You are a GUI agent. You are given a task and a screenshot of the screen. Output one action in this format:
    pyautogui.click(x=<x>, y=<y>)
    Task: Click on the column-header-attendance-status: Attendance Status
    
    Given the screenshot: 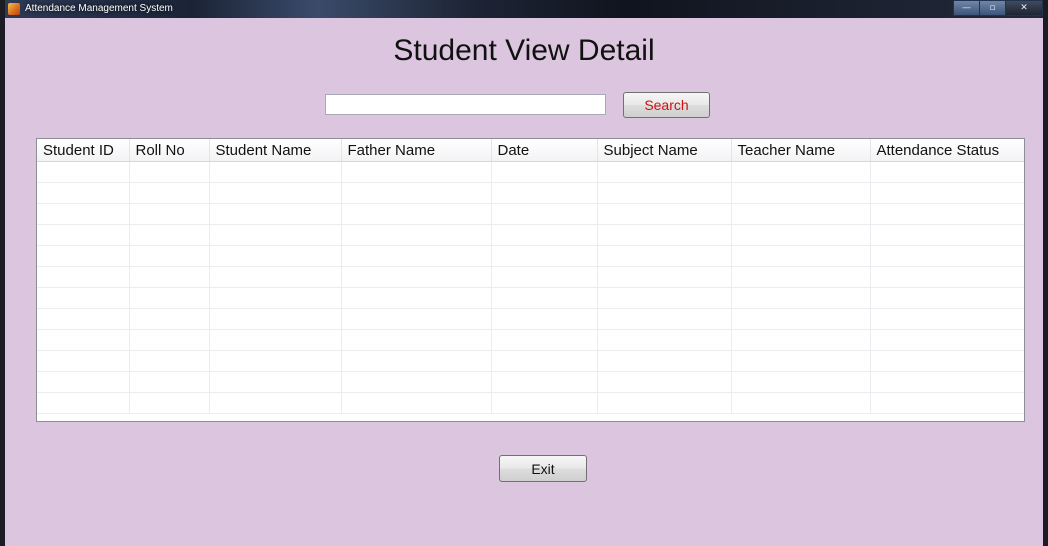 What is the action you would take?
    pyautogui.click(x=947, y=150)
    